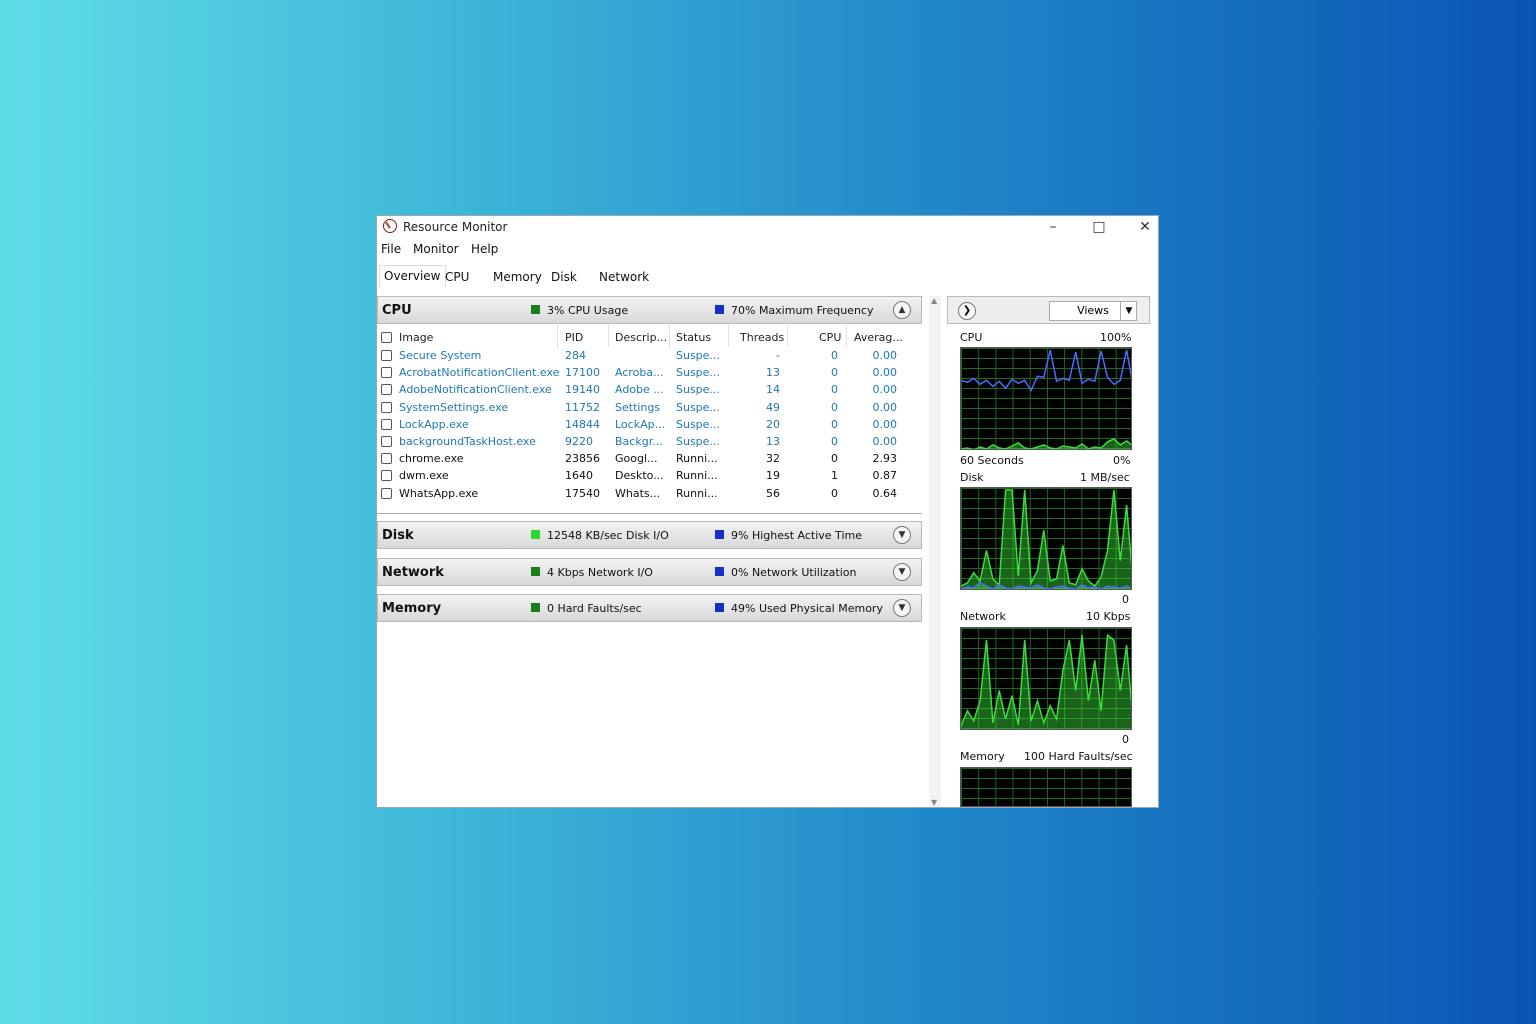  What do you see at coordinates (564, 276) in the screenshot?
I see `tab-disk: Disk` at bounding box center [564, 276].